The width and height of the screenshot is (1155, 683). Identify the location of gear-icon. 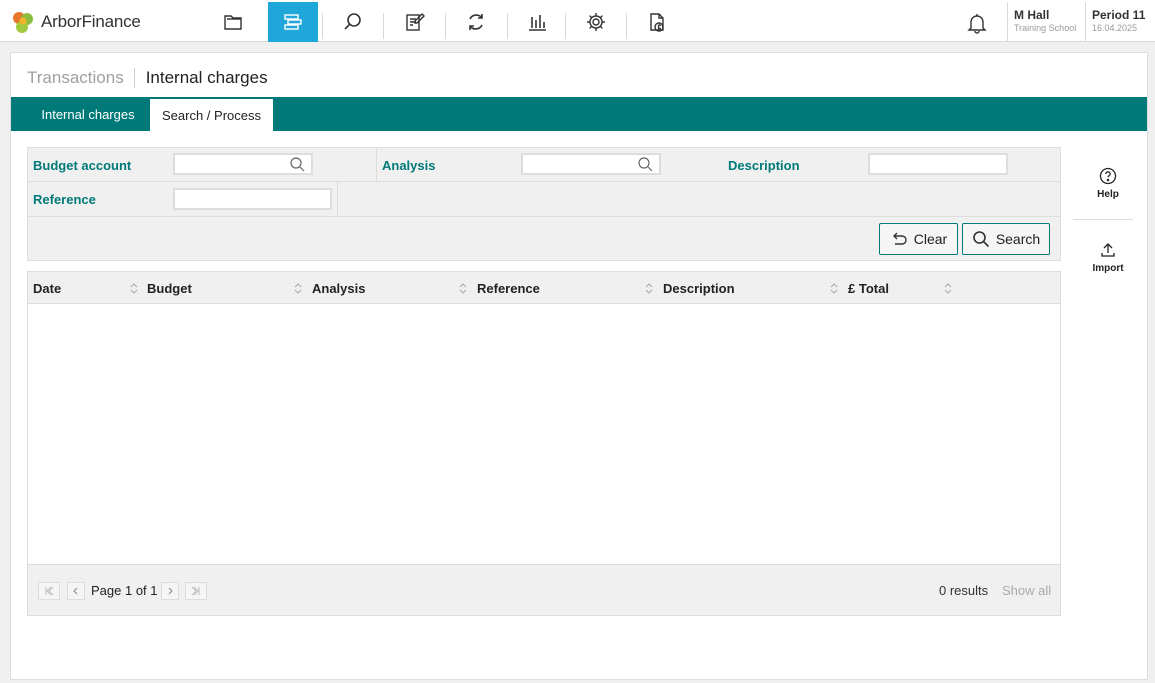
(596, 22).